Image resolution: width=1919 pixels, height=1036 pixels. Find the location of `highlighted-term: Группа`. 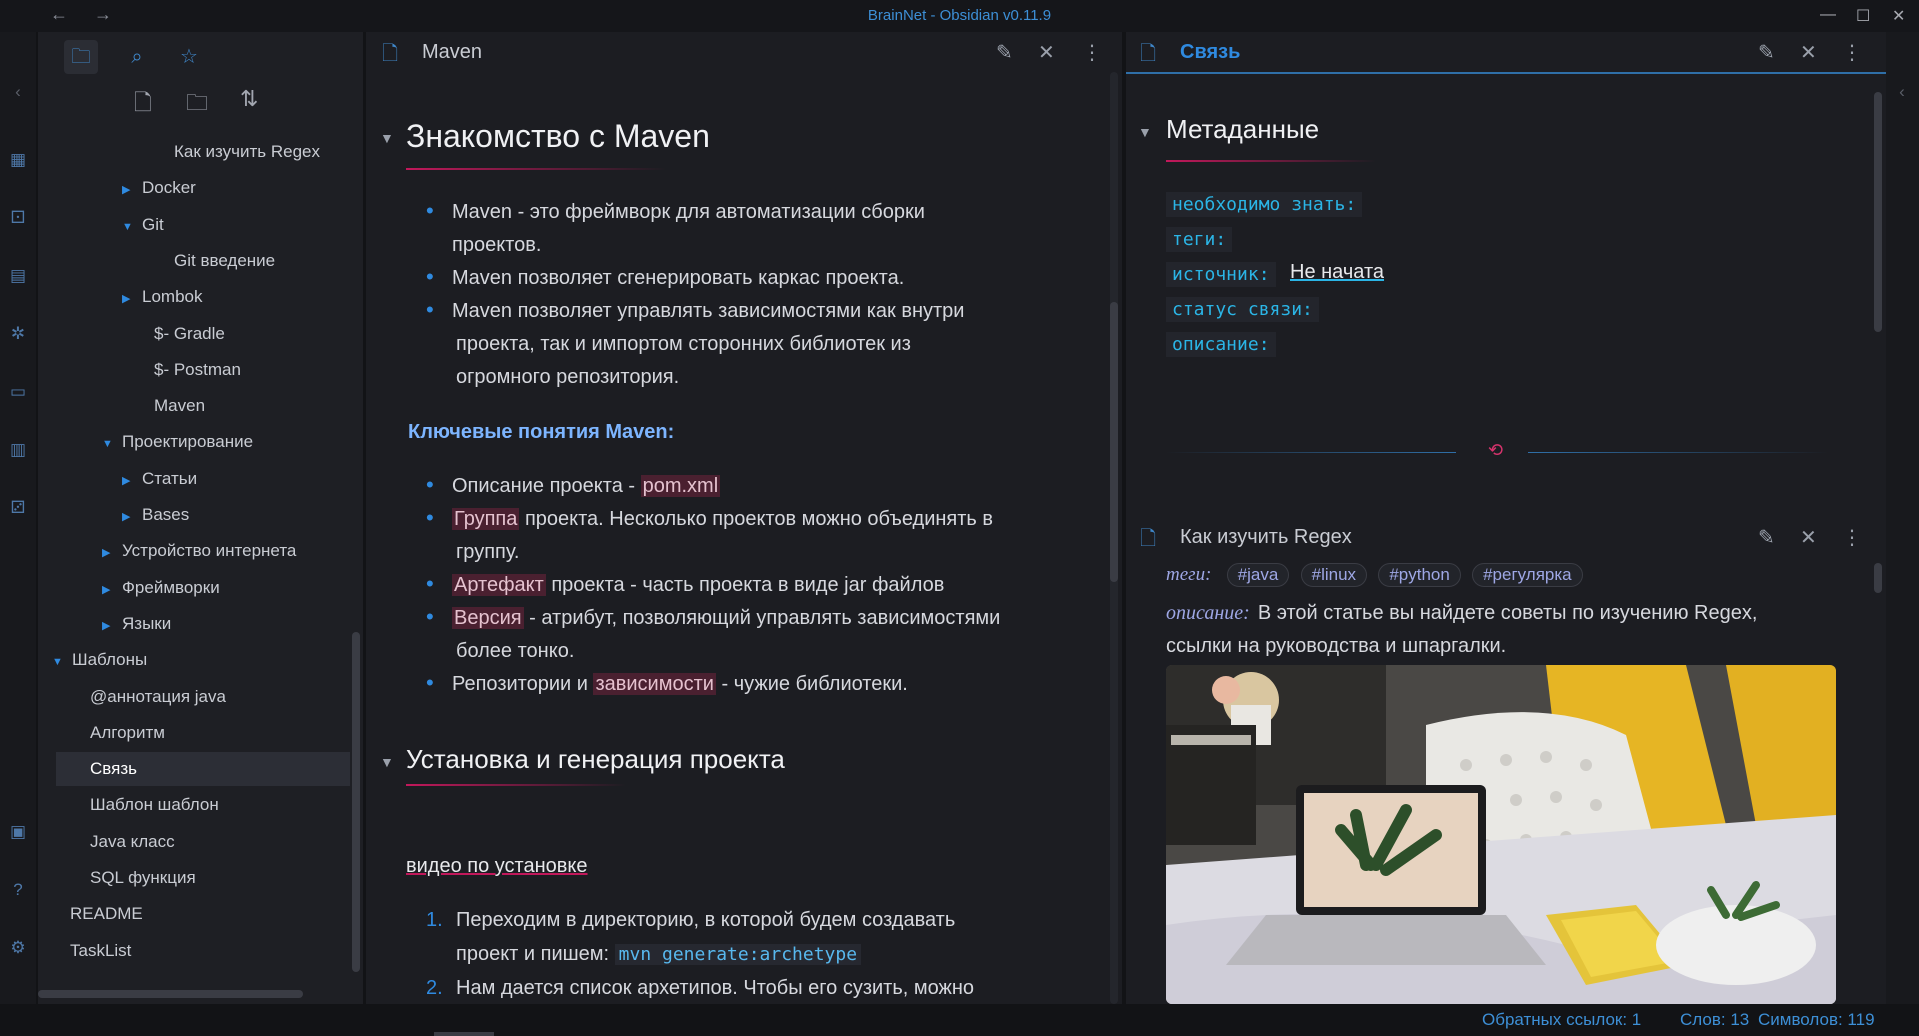

highlighted-term: Группа is located at coordinates (486, 519).